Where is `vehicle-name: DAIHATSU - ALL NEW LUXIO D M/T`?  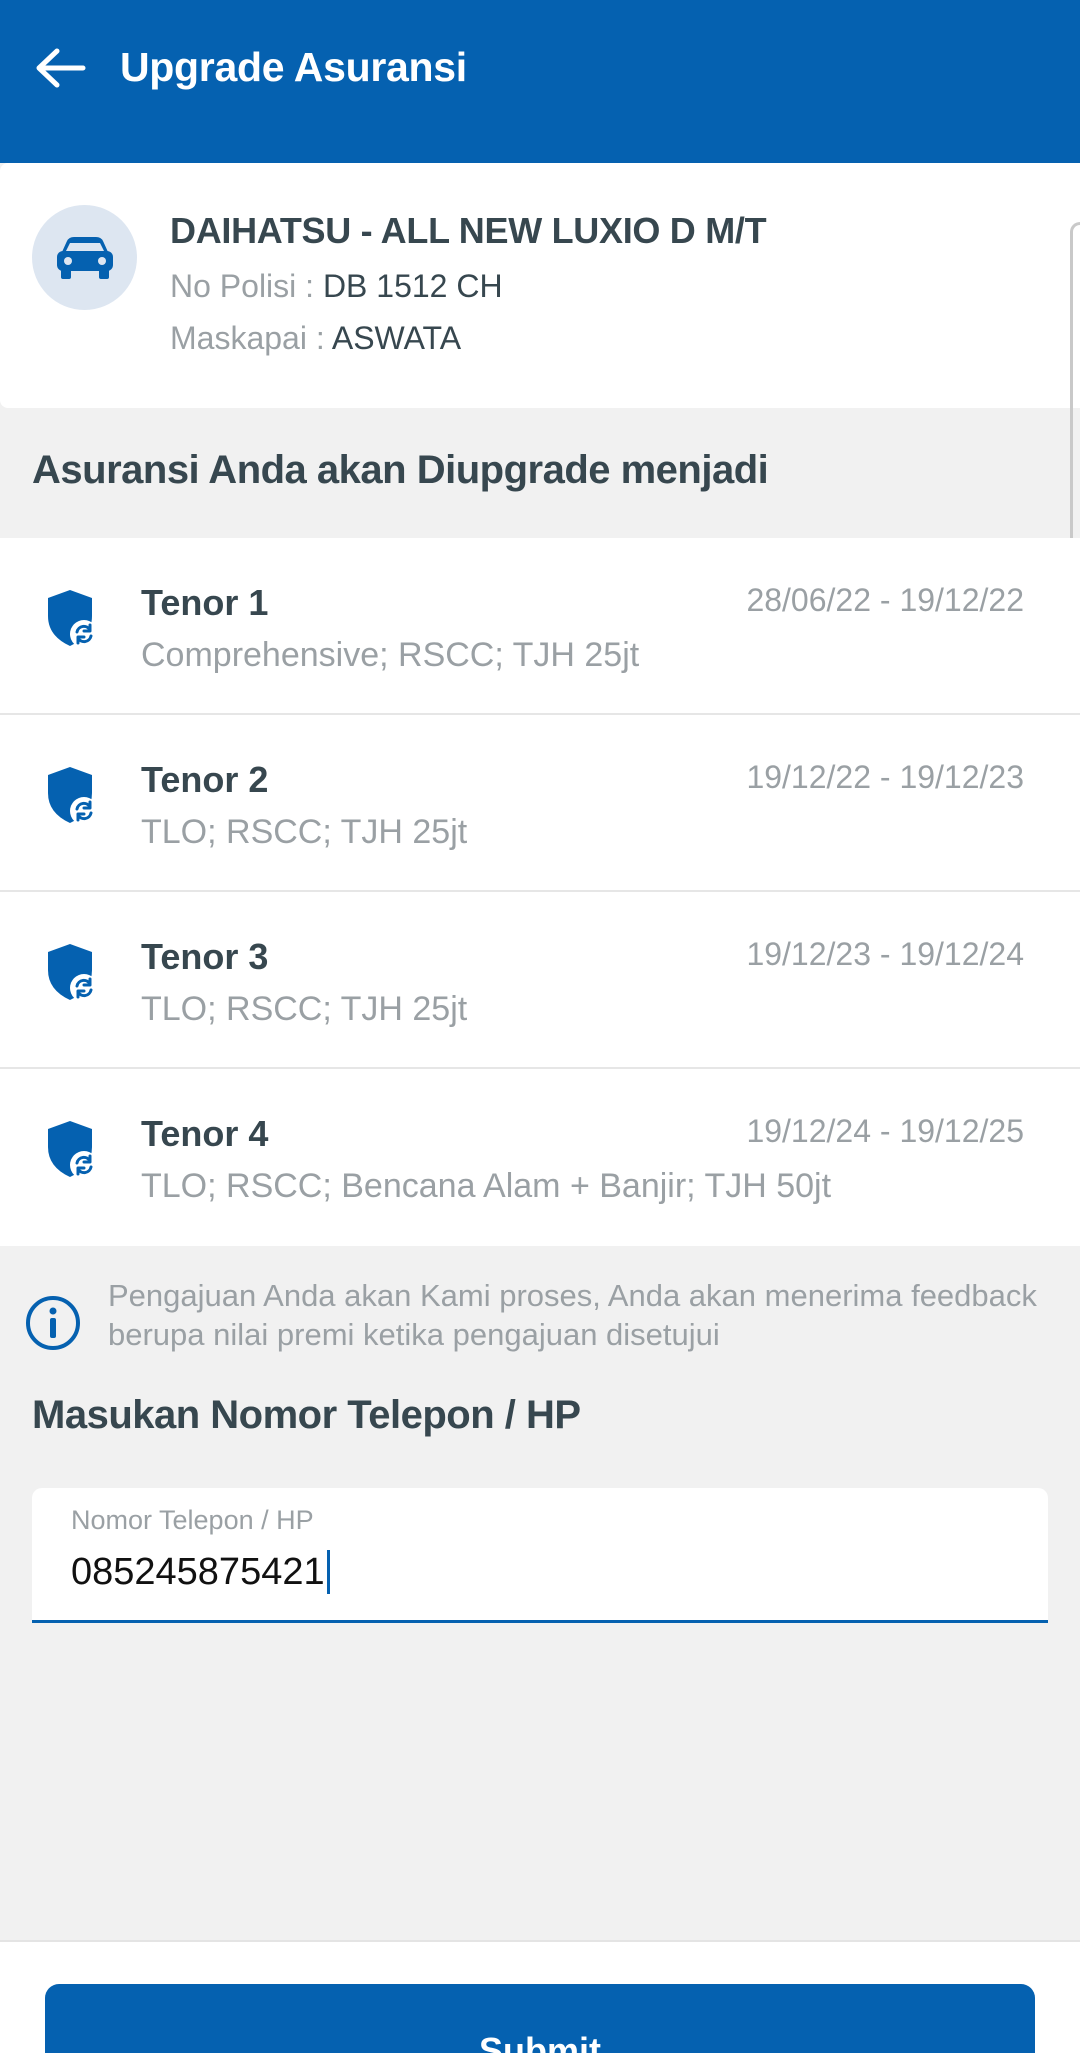 vehicle-name: DAIHATSU - ALL NEW LUXIO D M/T is located at coordinates (468, 230).